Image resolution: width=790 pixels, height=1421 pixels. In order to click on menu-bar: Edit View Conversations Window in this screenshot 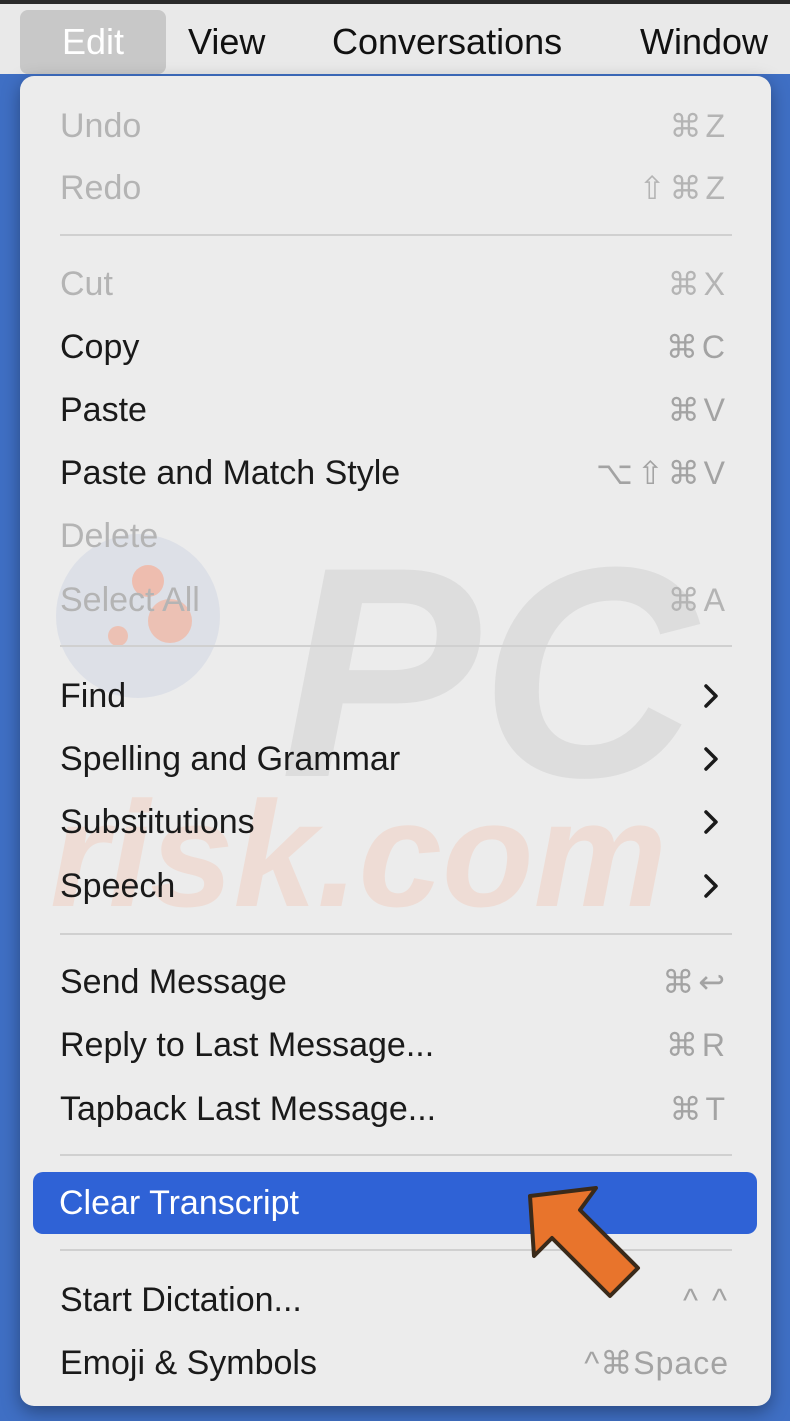, I will do `click(395, 37)`.